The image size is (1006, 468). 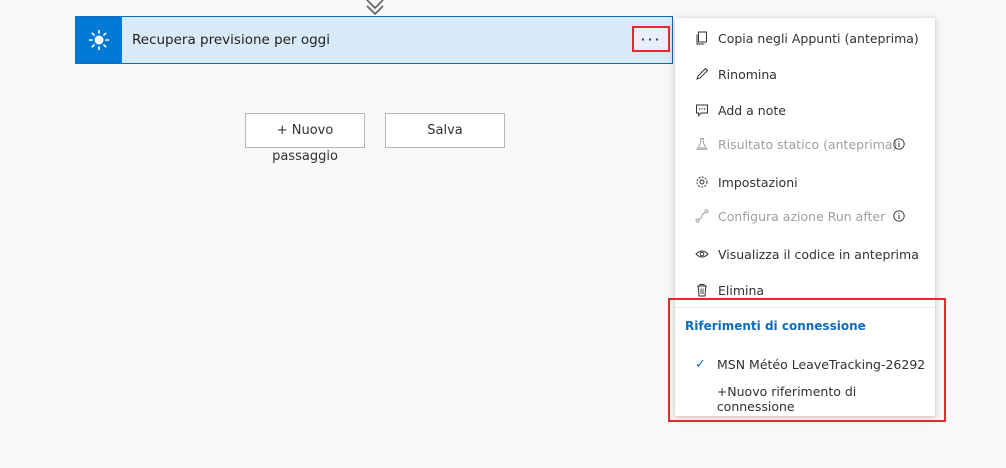 What do you see at coordinates (747, 74) in the screenshot?
I see `menu-item-label: Rinomina` at bounding box center [747, 74].